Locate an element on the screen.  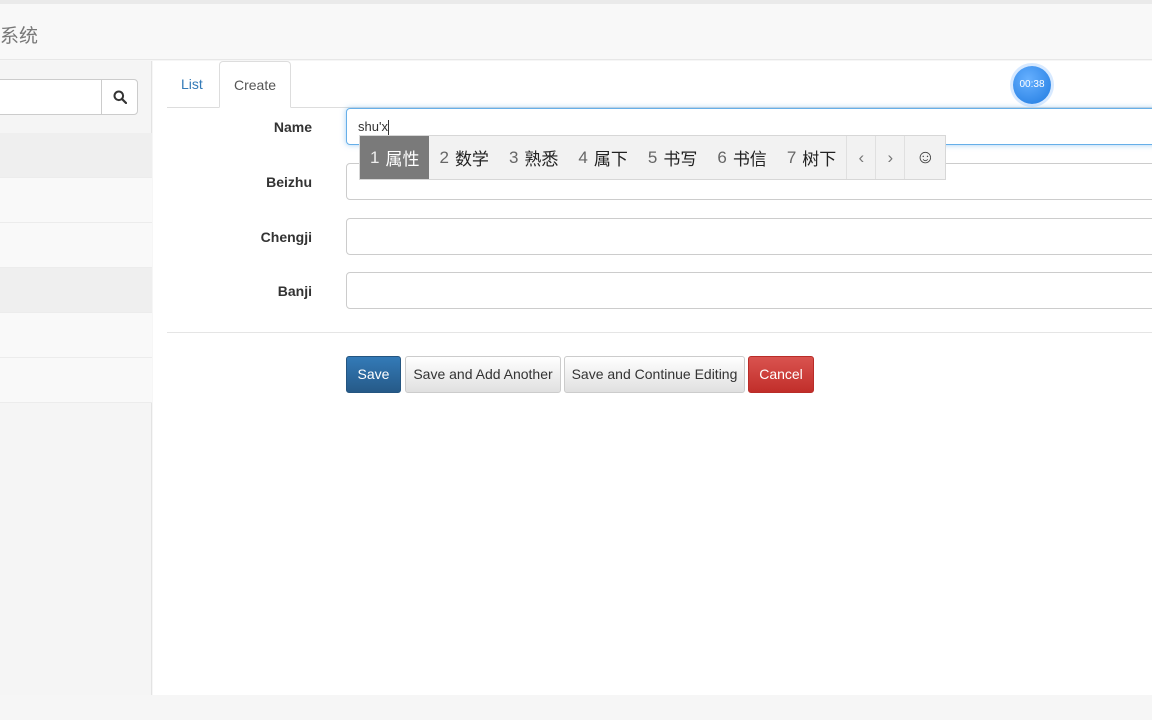
ime-candidate-7: 7 树下 is located at coordinates (811, 157).